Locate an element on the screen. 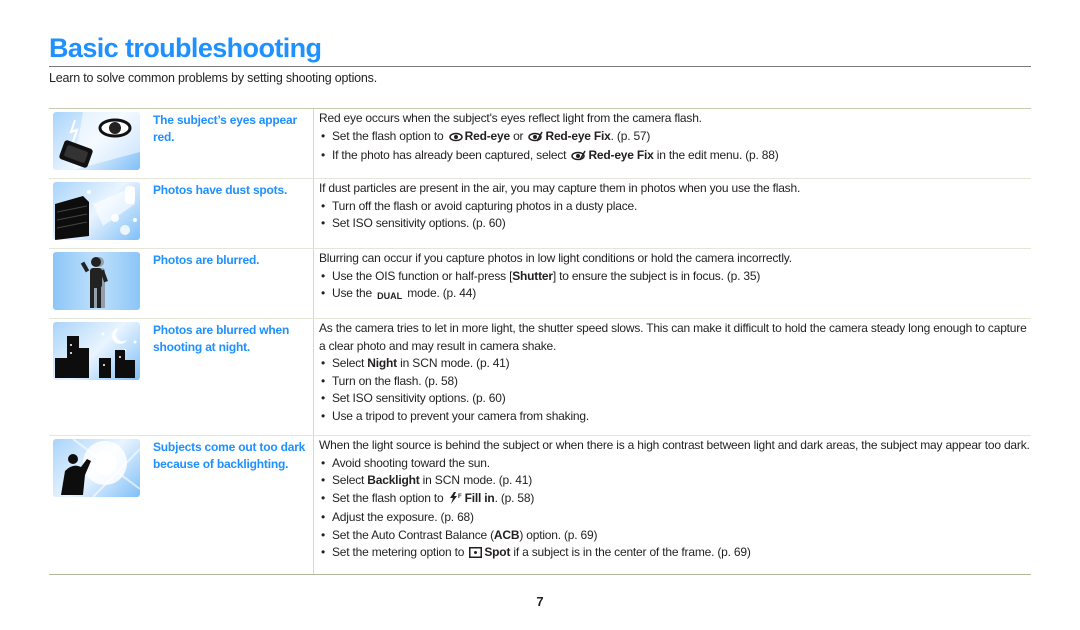 Image resolution: width=1080 pixels, height=630 pixels. red-eye-icon is located at coordinates (455, 139).